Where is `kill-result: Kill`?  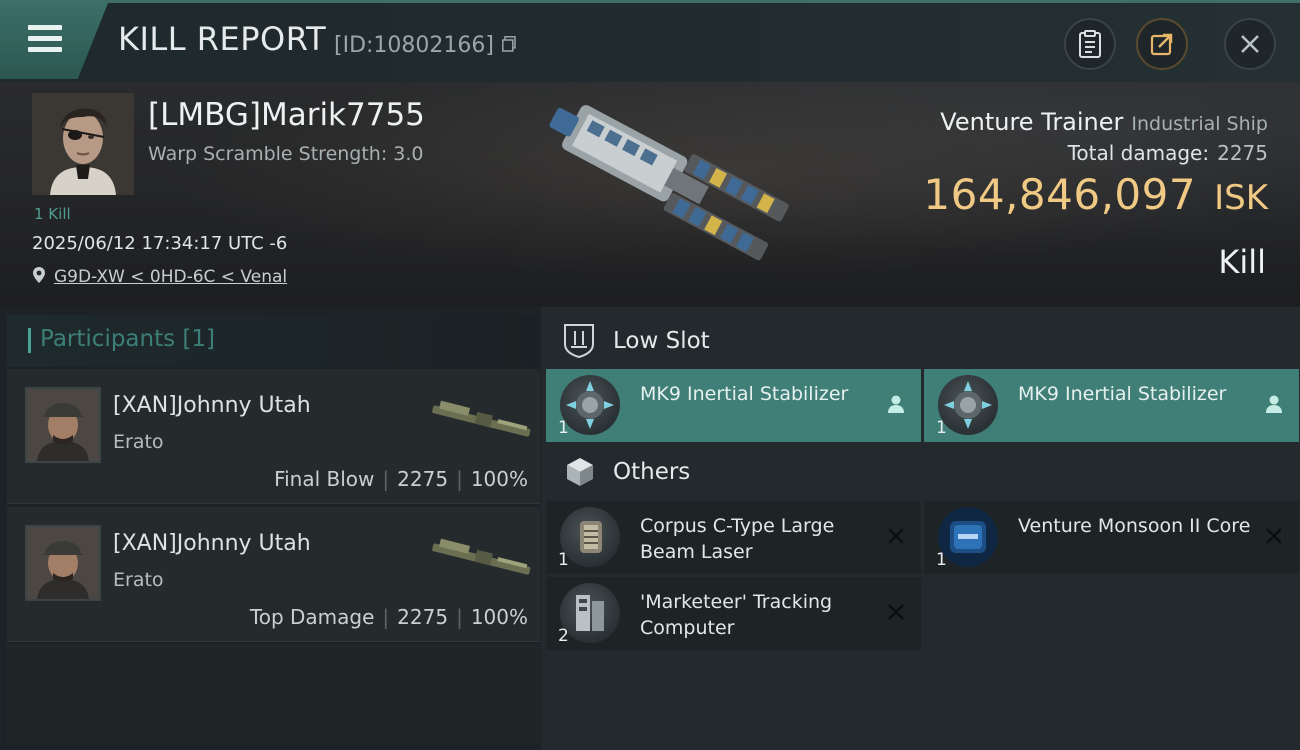
kill-result: Kill is located at coordinates (1242, 262).